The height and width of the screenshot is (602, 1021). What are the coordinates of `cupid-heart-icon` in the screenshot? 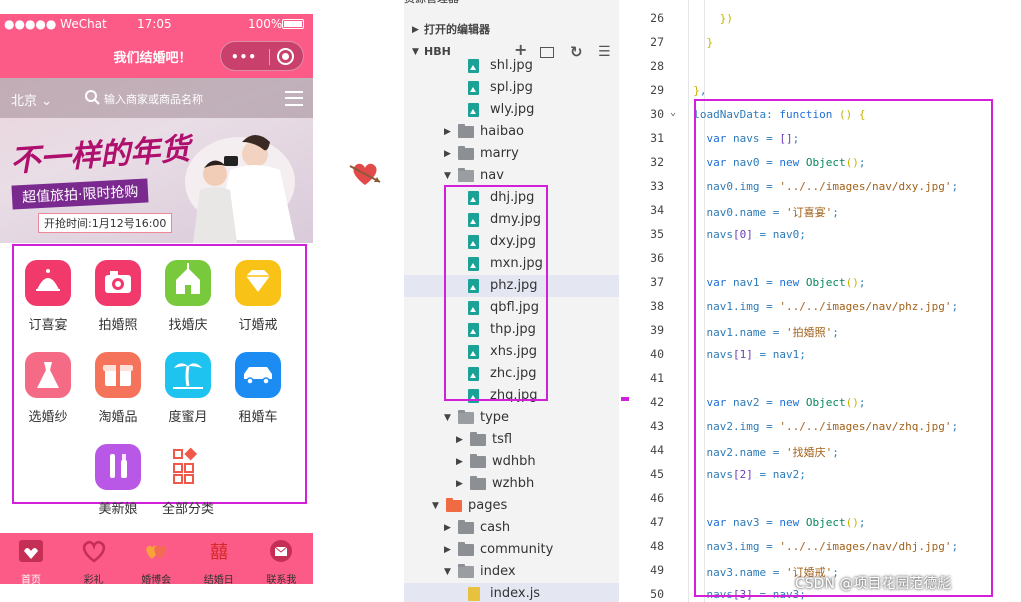 It's located at (365, 174).